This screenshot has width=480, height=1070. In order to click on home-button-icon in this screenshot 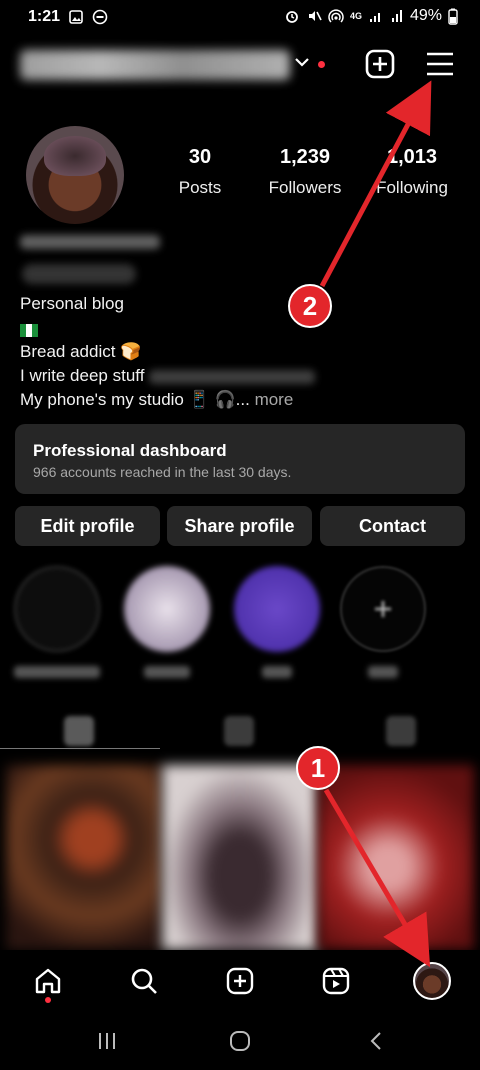, I will do `click(240, 1041)`.